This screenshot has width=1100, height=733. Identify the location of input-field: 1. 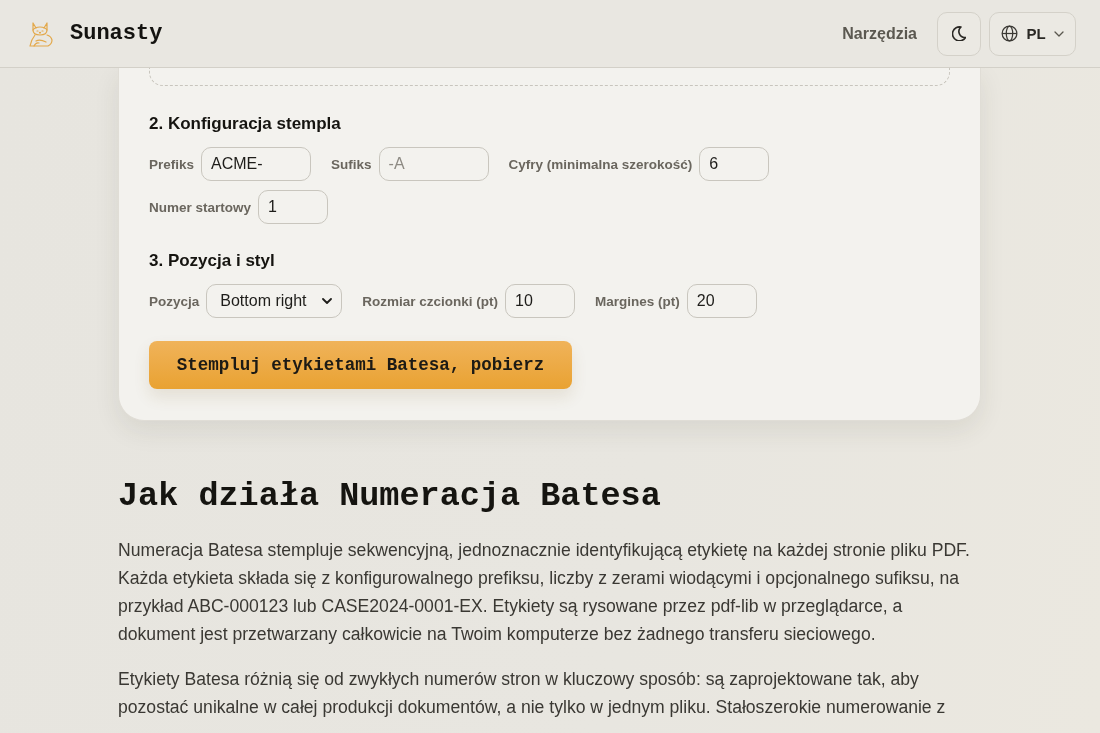
(293, 207).